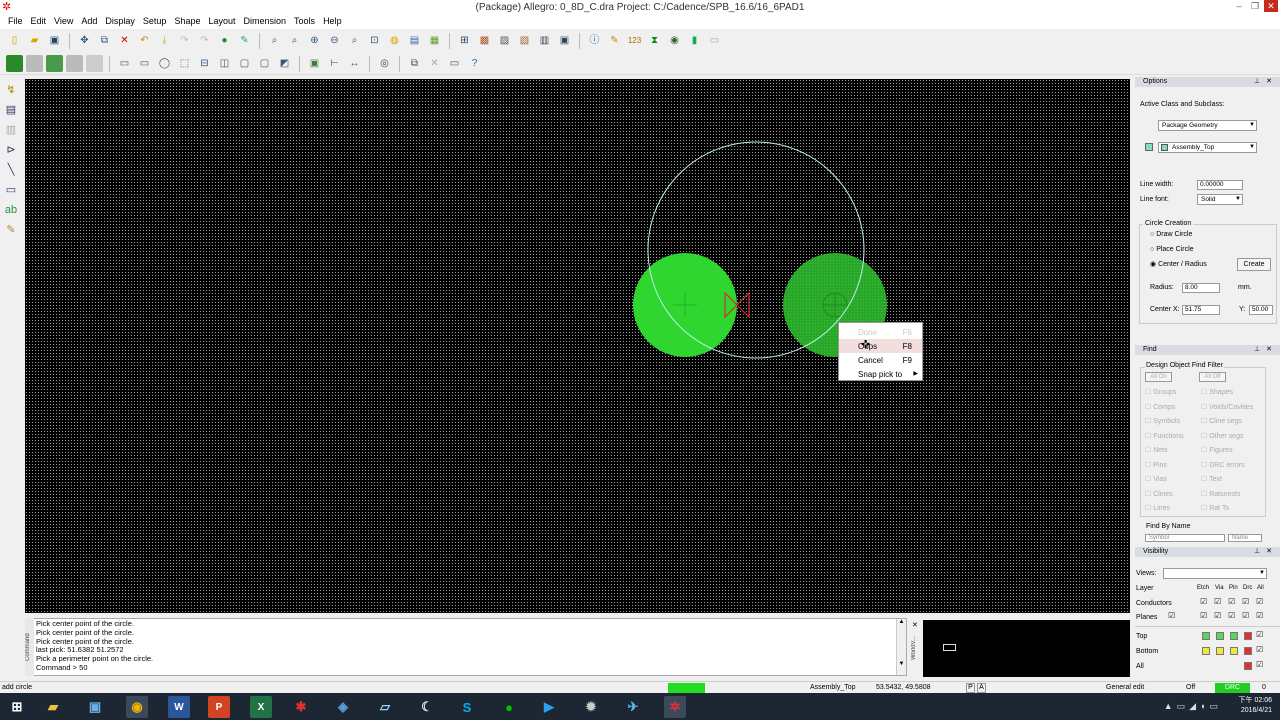  Describe the element at coordinates (1215, 508) in the screenshot. I see `find-rat-ts: Rat Ts` at that location.